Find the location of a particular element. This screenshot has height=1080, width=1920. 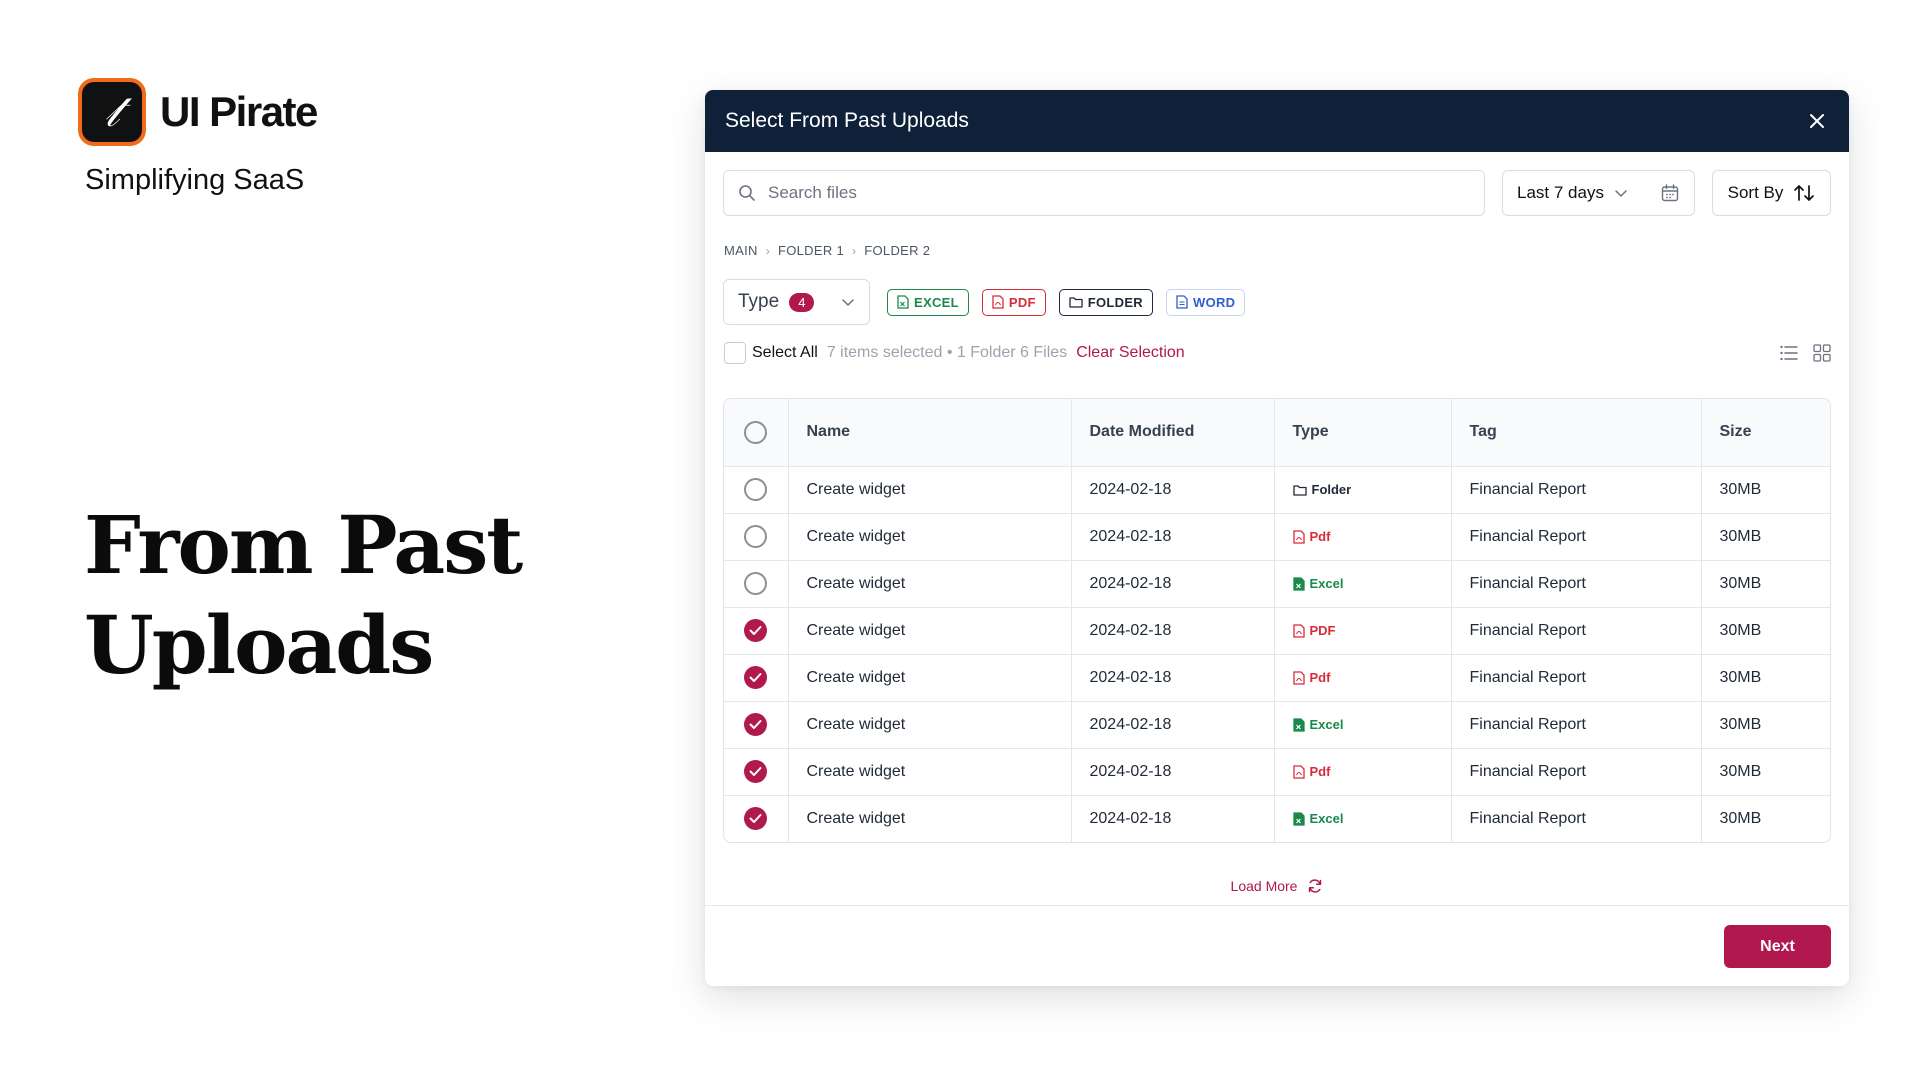

modal-toolbar: Last 7 days Sort By is located at coordinates (1277, 193).